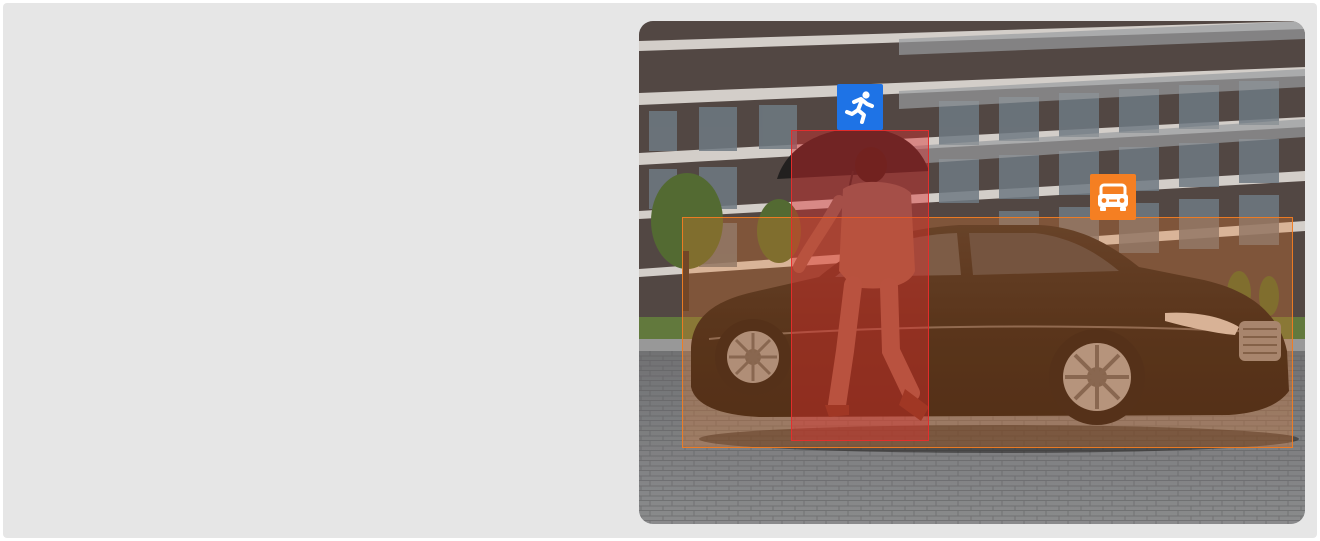 The width and height of the screenshot is (1320, 541). What do you see at coordinates (860, 285) in the screenshot?
I see `person-detection-box` at bounding box center [860, 285].